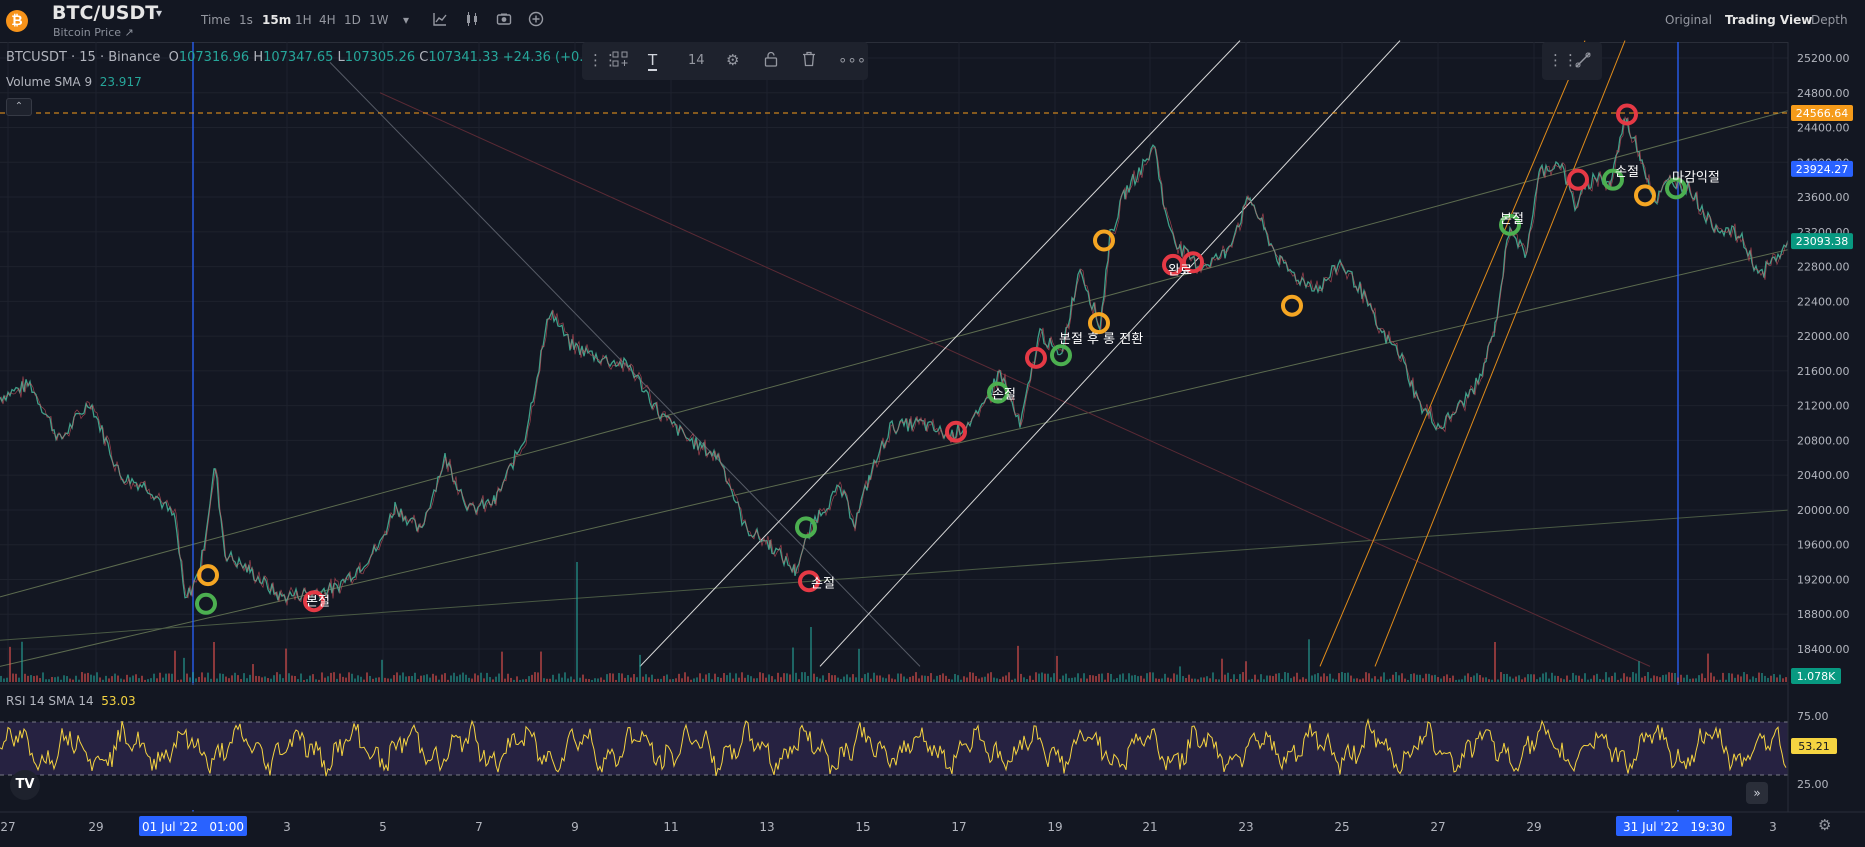 The height and width of the screenshot is (847, 1865). Describe the element at coordinates (1814, 746) in the screenshot. I see `rsi-axis-badge: 53.21` at that location.